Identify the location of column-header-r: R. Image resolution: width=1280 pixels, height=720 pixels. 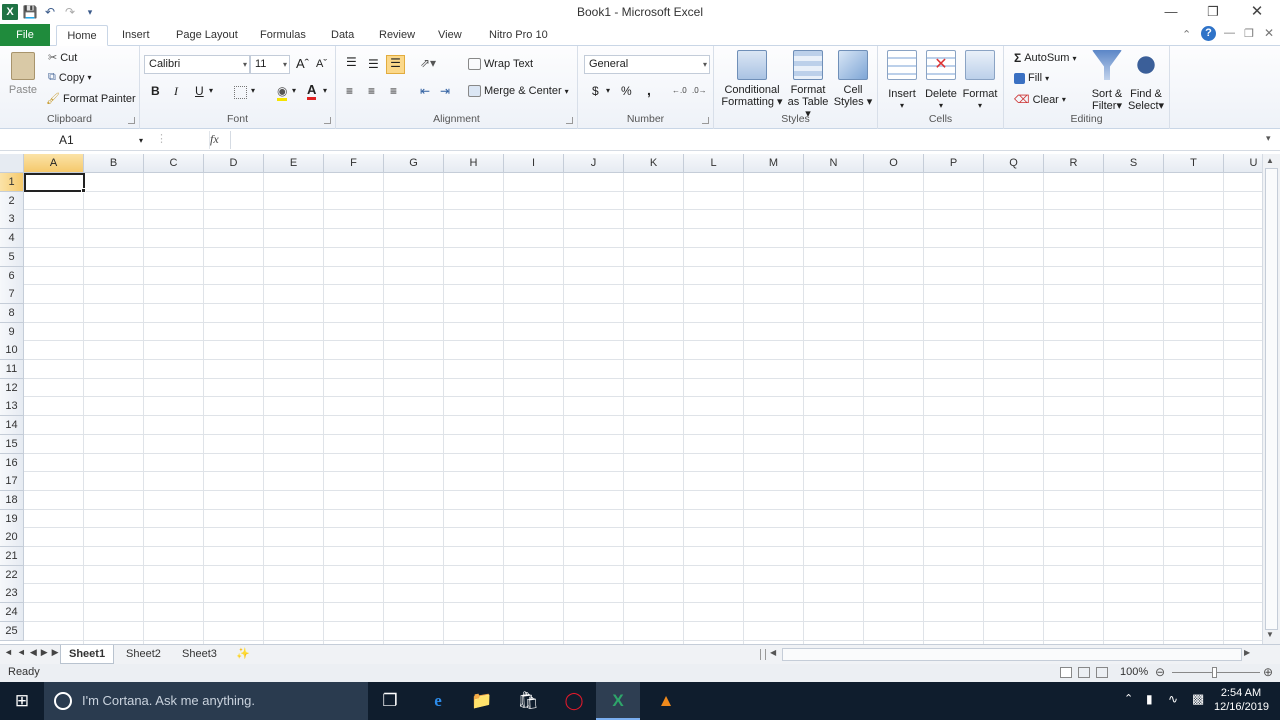
(1074, 163).